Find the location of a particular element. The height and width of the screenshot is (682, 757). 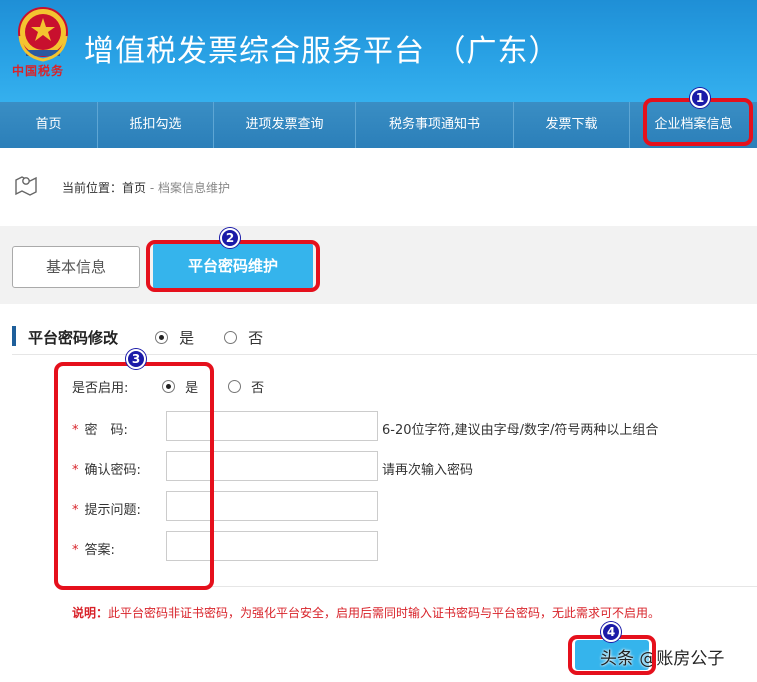

step-badge-4: 4 is located at coordinates (611, 632).